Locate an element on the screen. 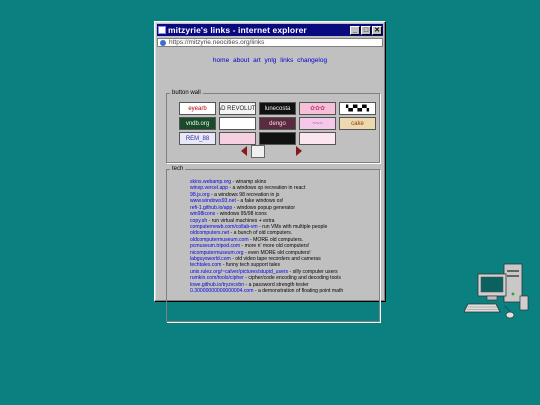  tech-link: lowe.github.io/tryzxcvbn is located at coordinates (217, 285).